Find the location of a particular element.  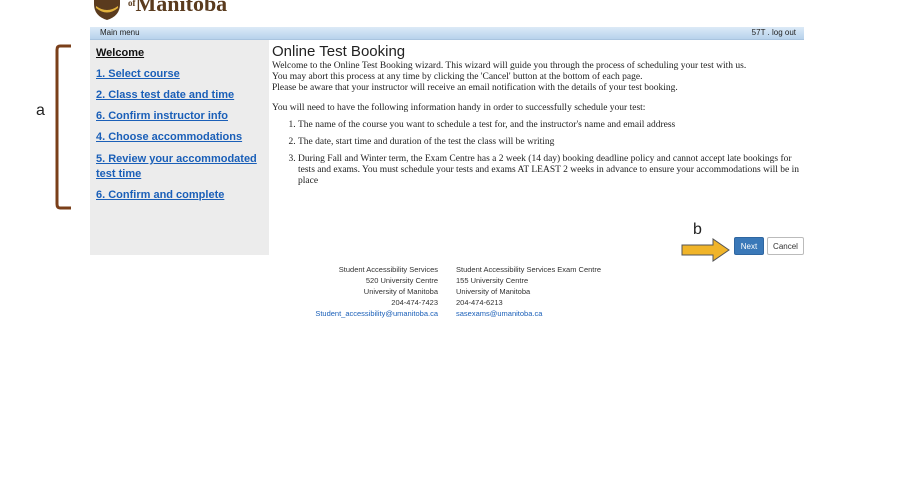

sidebar-item-review-accommodated-cont: test time is located at coordinates (118, 174).